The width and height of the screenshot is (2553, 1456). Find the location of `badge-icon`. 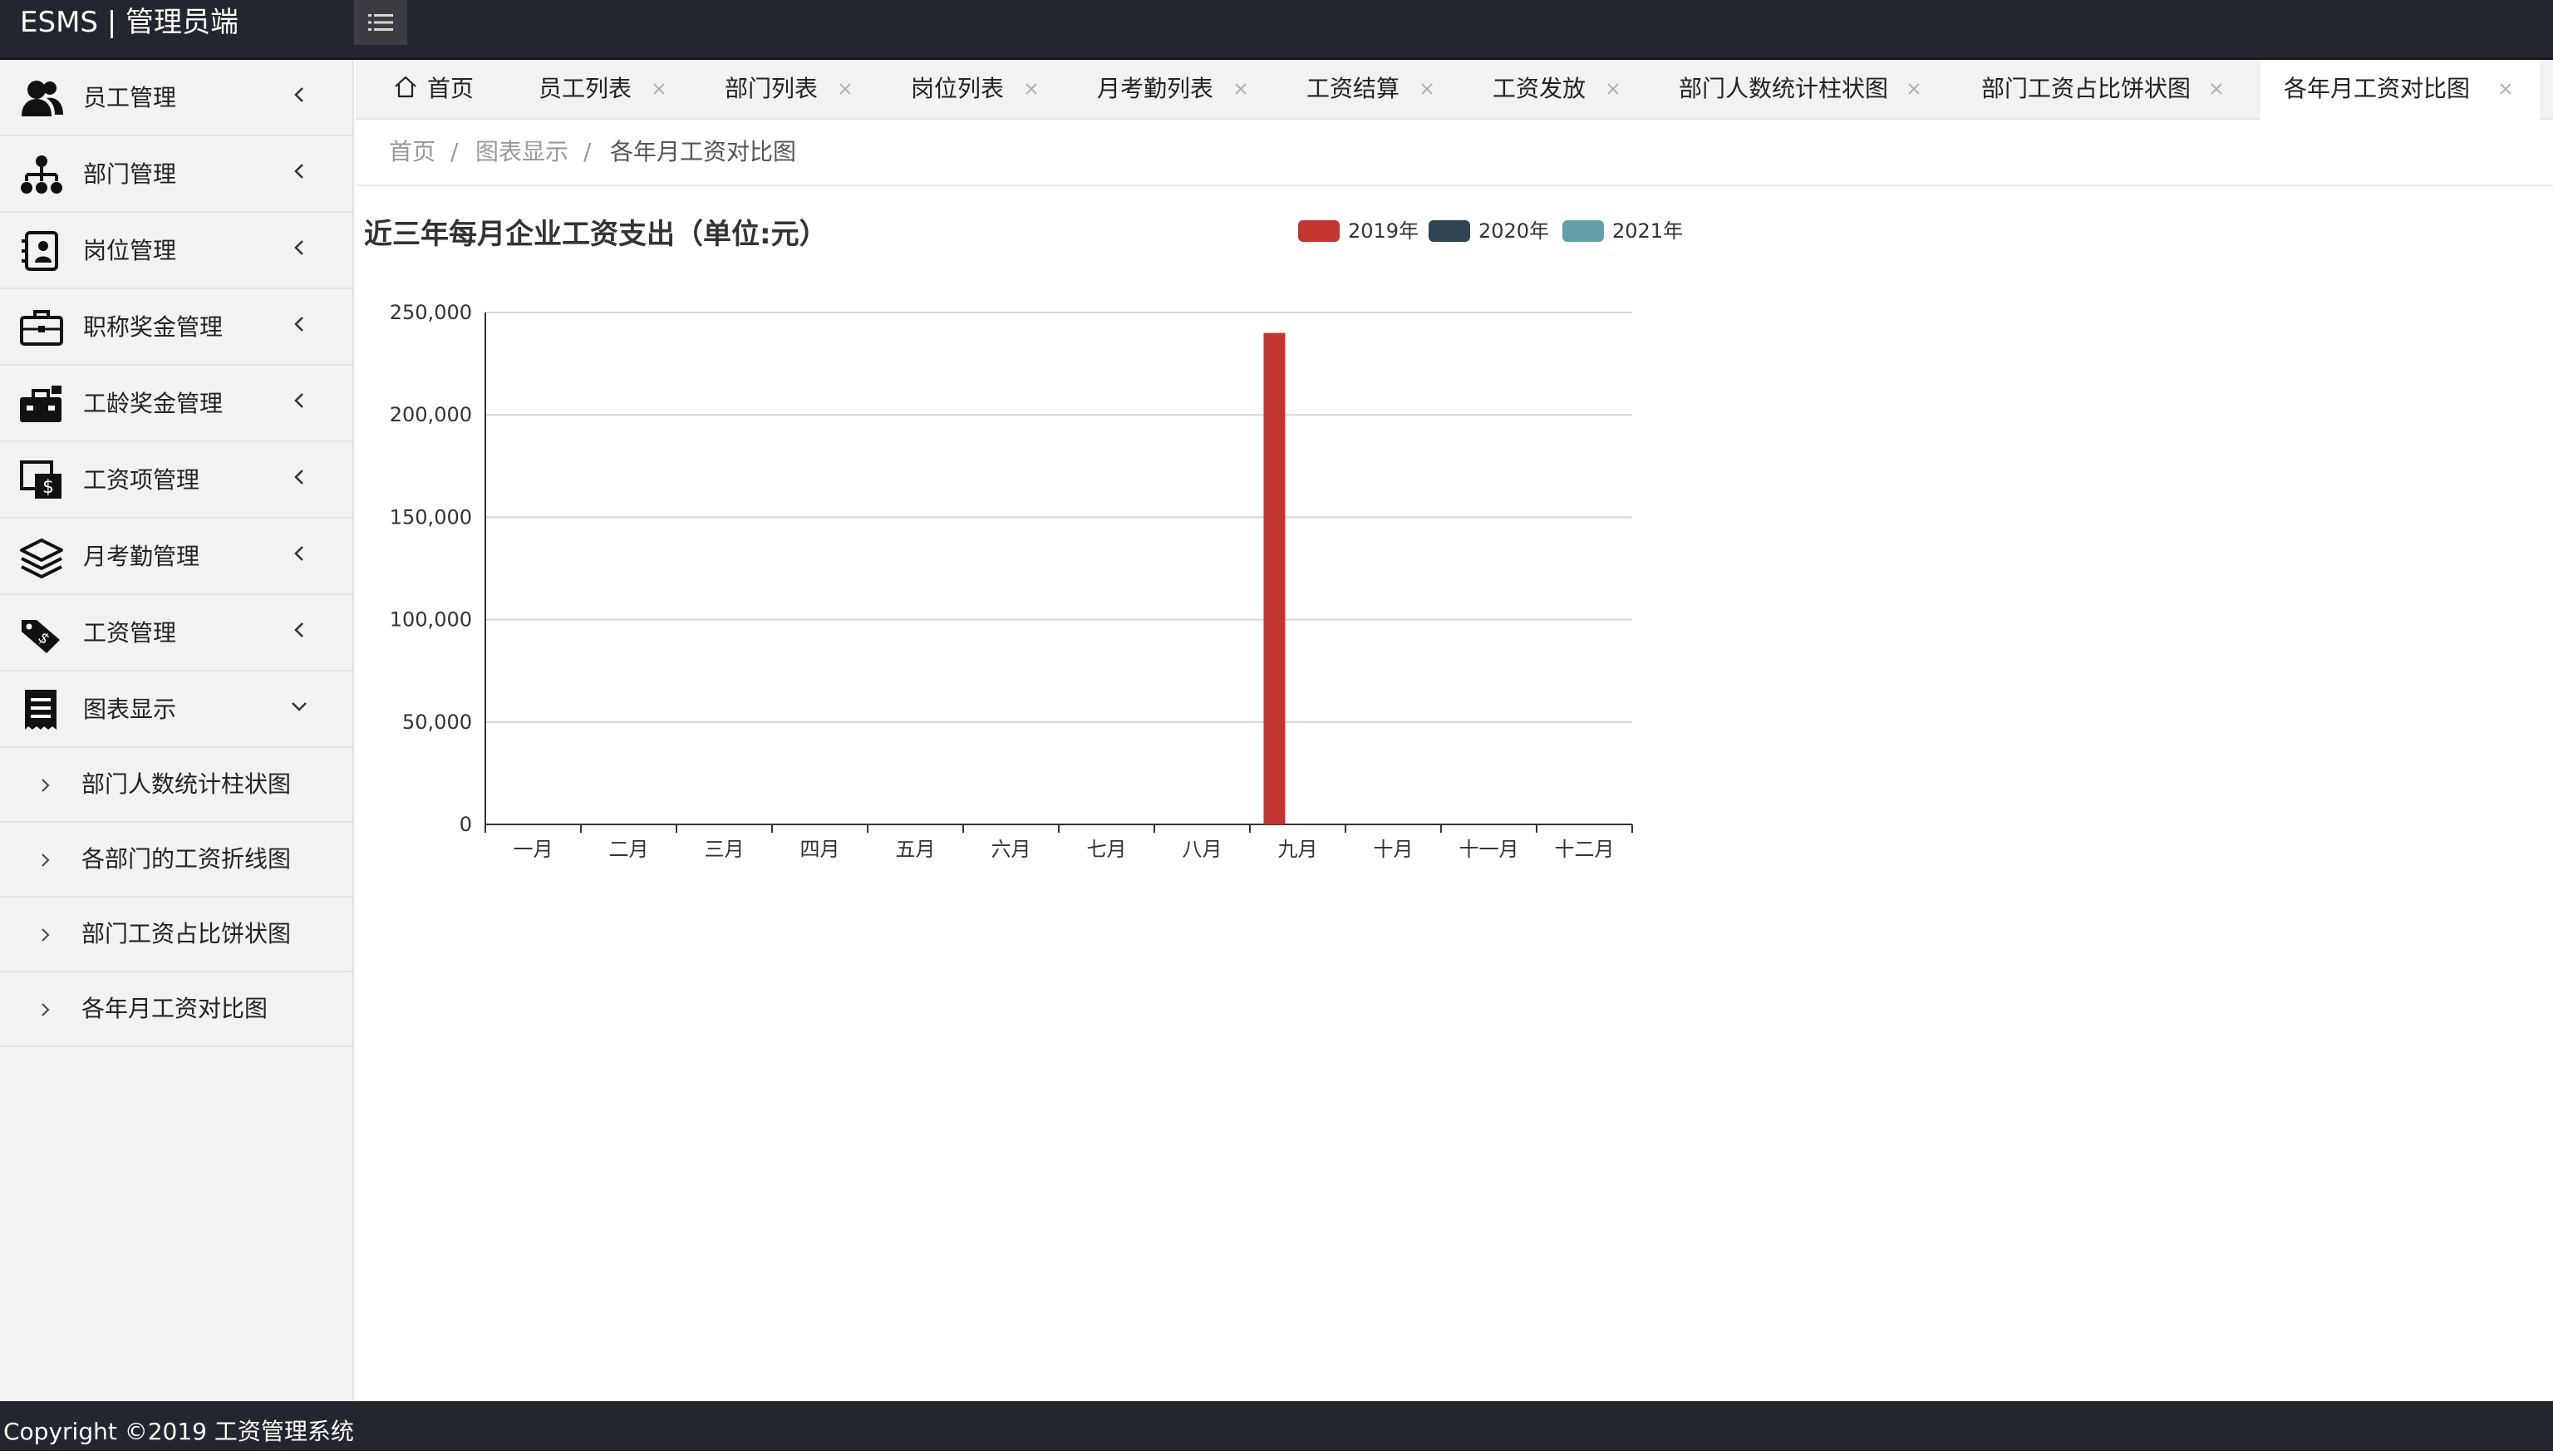

badge-icon is located at coordinates (40, 251).